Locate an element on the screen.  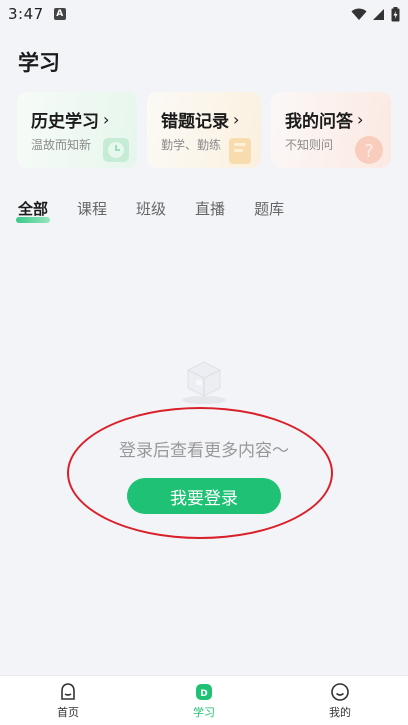
empty-box-icon is located at coordinates (204, 382).